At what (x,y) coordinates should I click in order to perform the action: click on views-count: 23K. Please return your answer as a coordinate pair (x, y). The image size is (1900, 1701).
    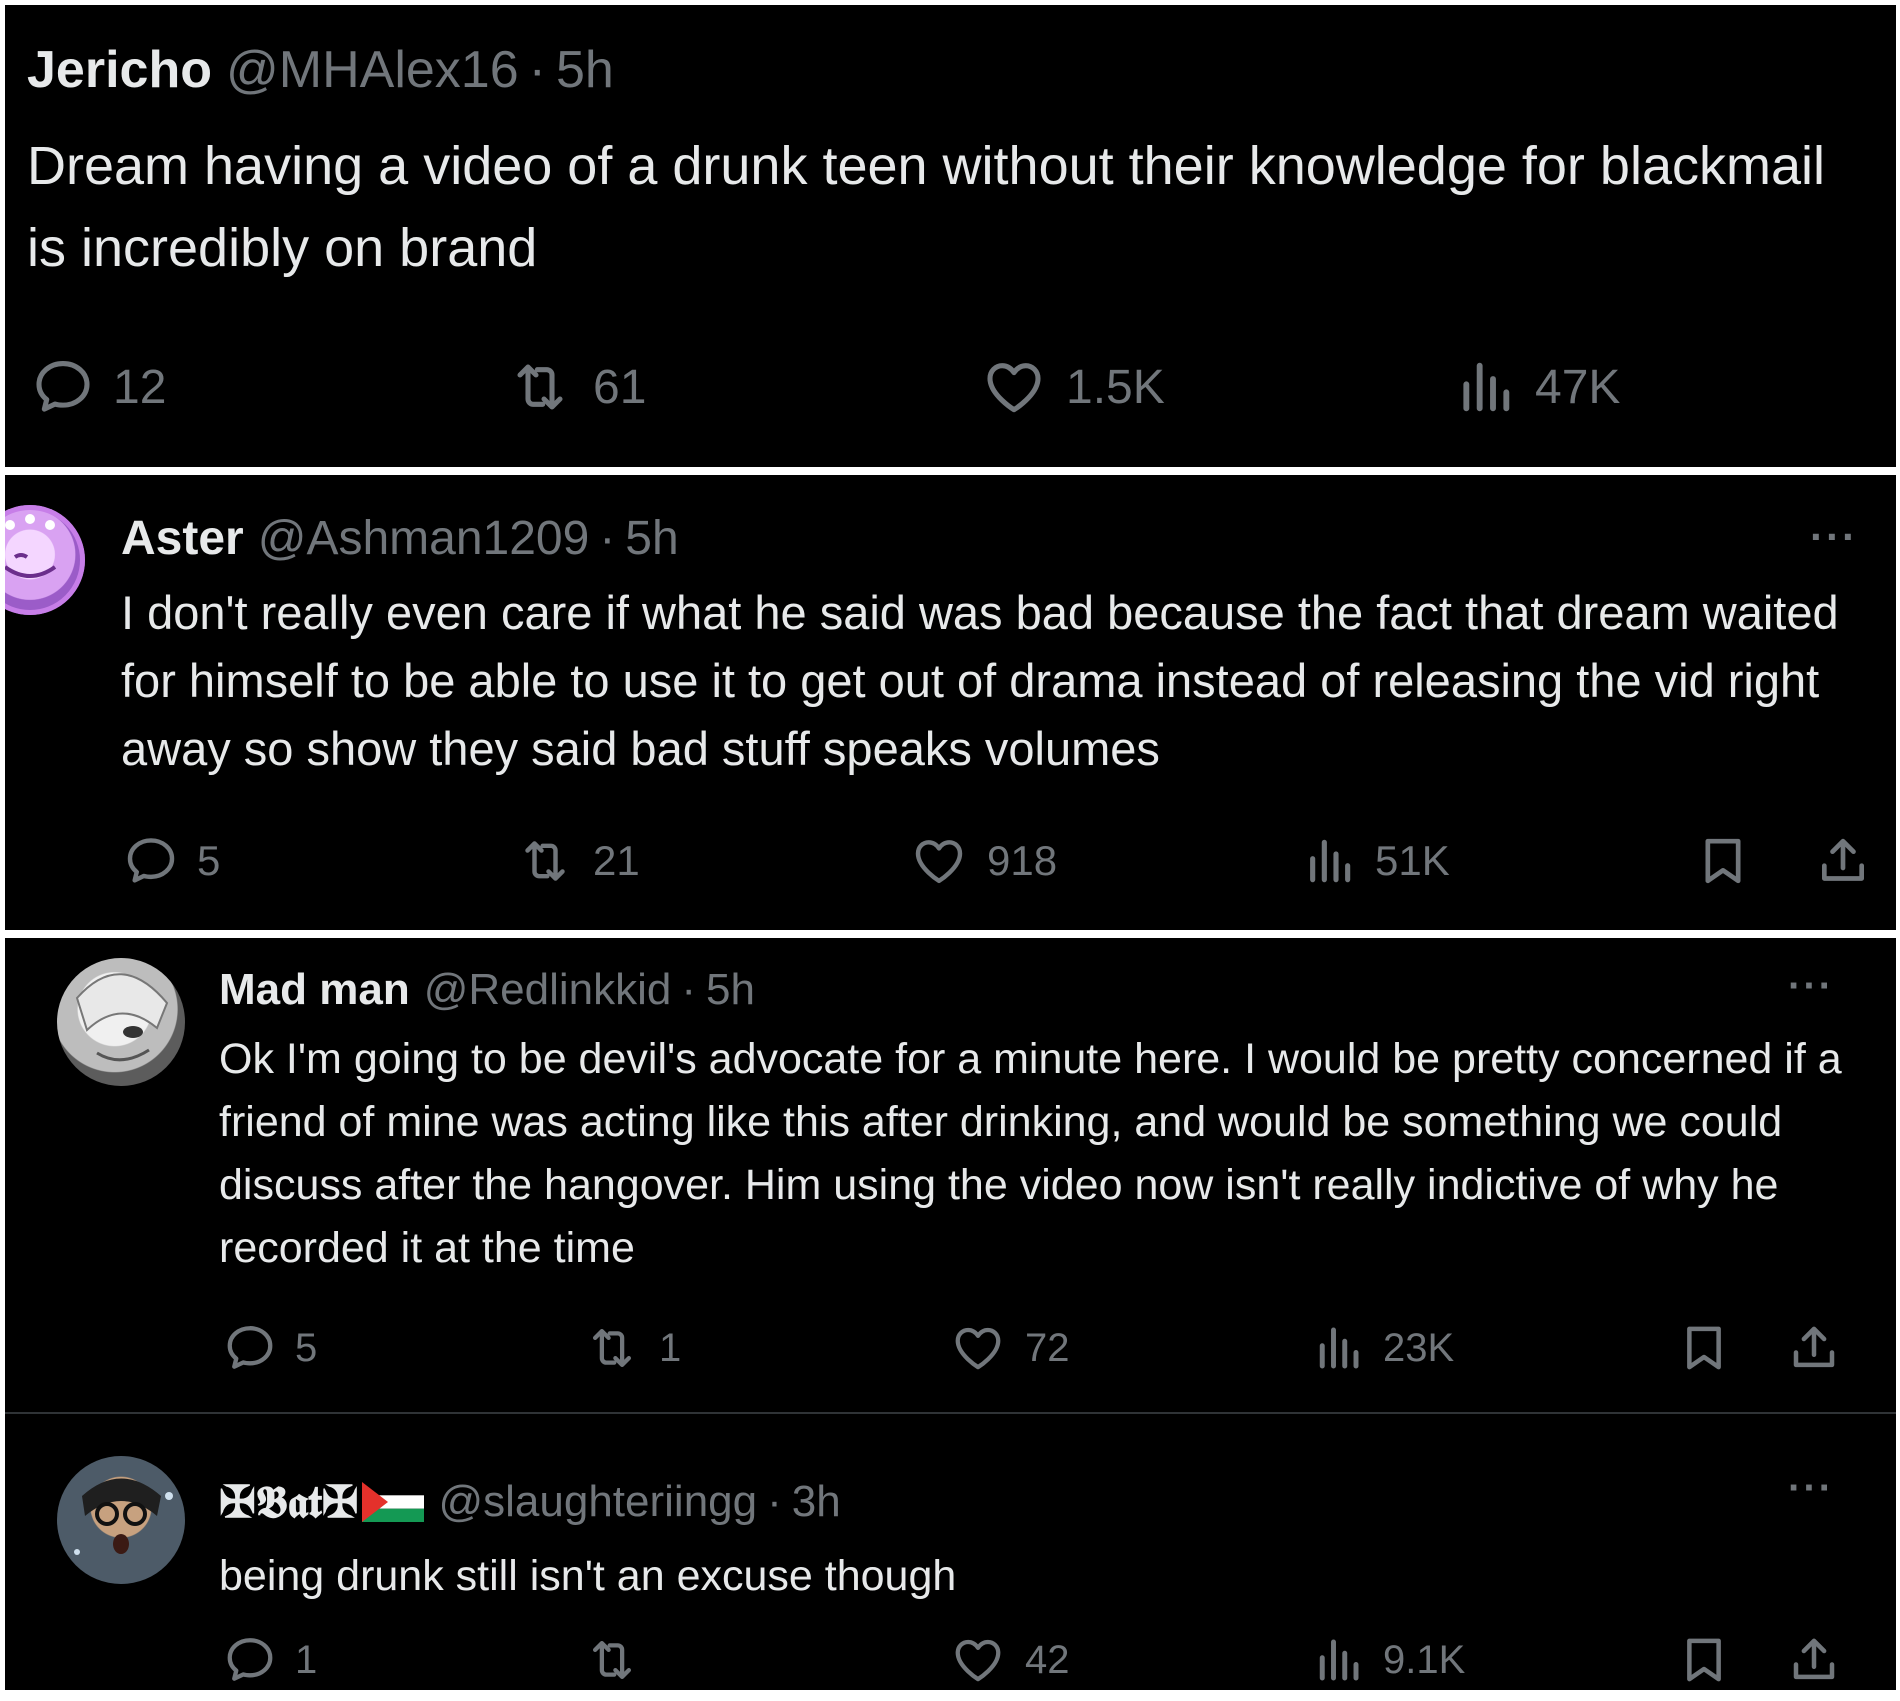
    Looking at the image, I should click on (1419, 1347).